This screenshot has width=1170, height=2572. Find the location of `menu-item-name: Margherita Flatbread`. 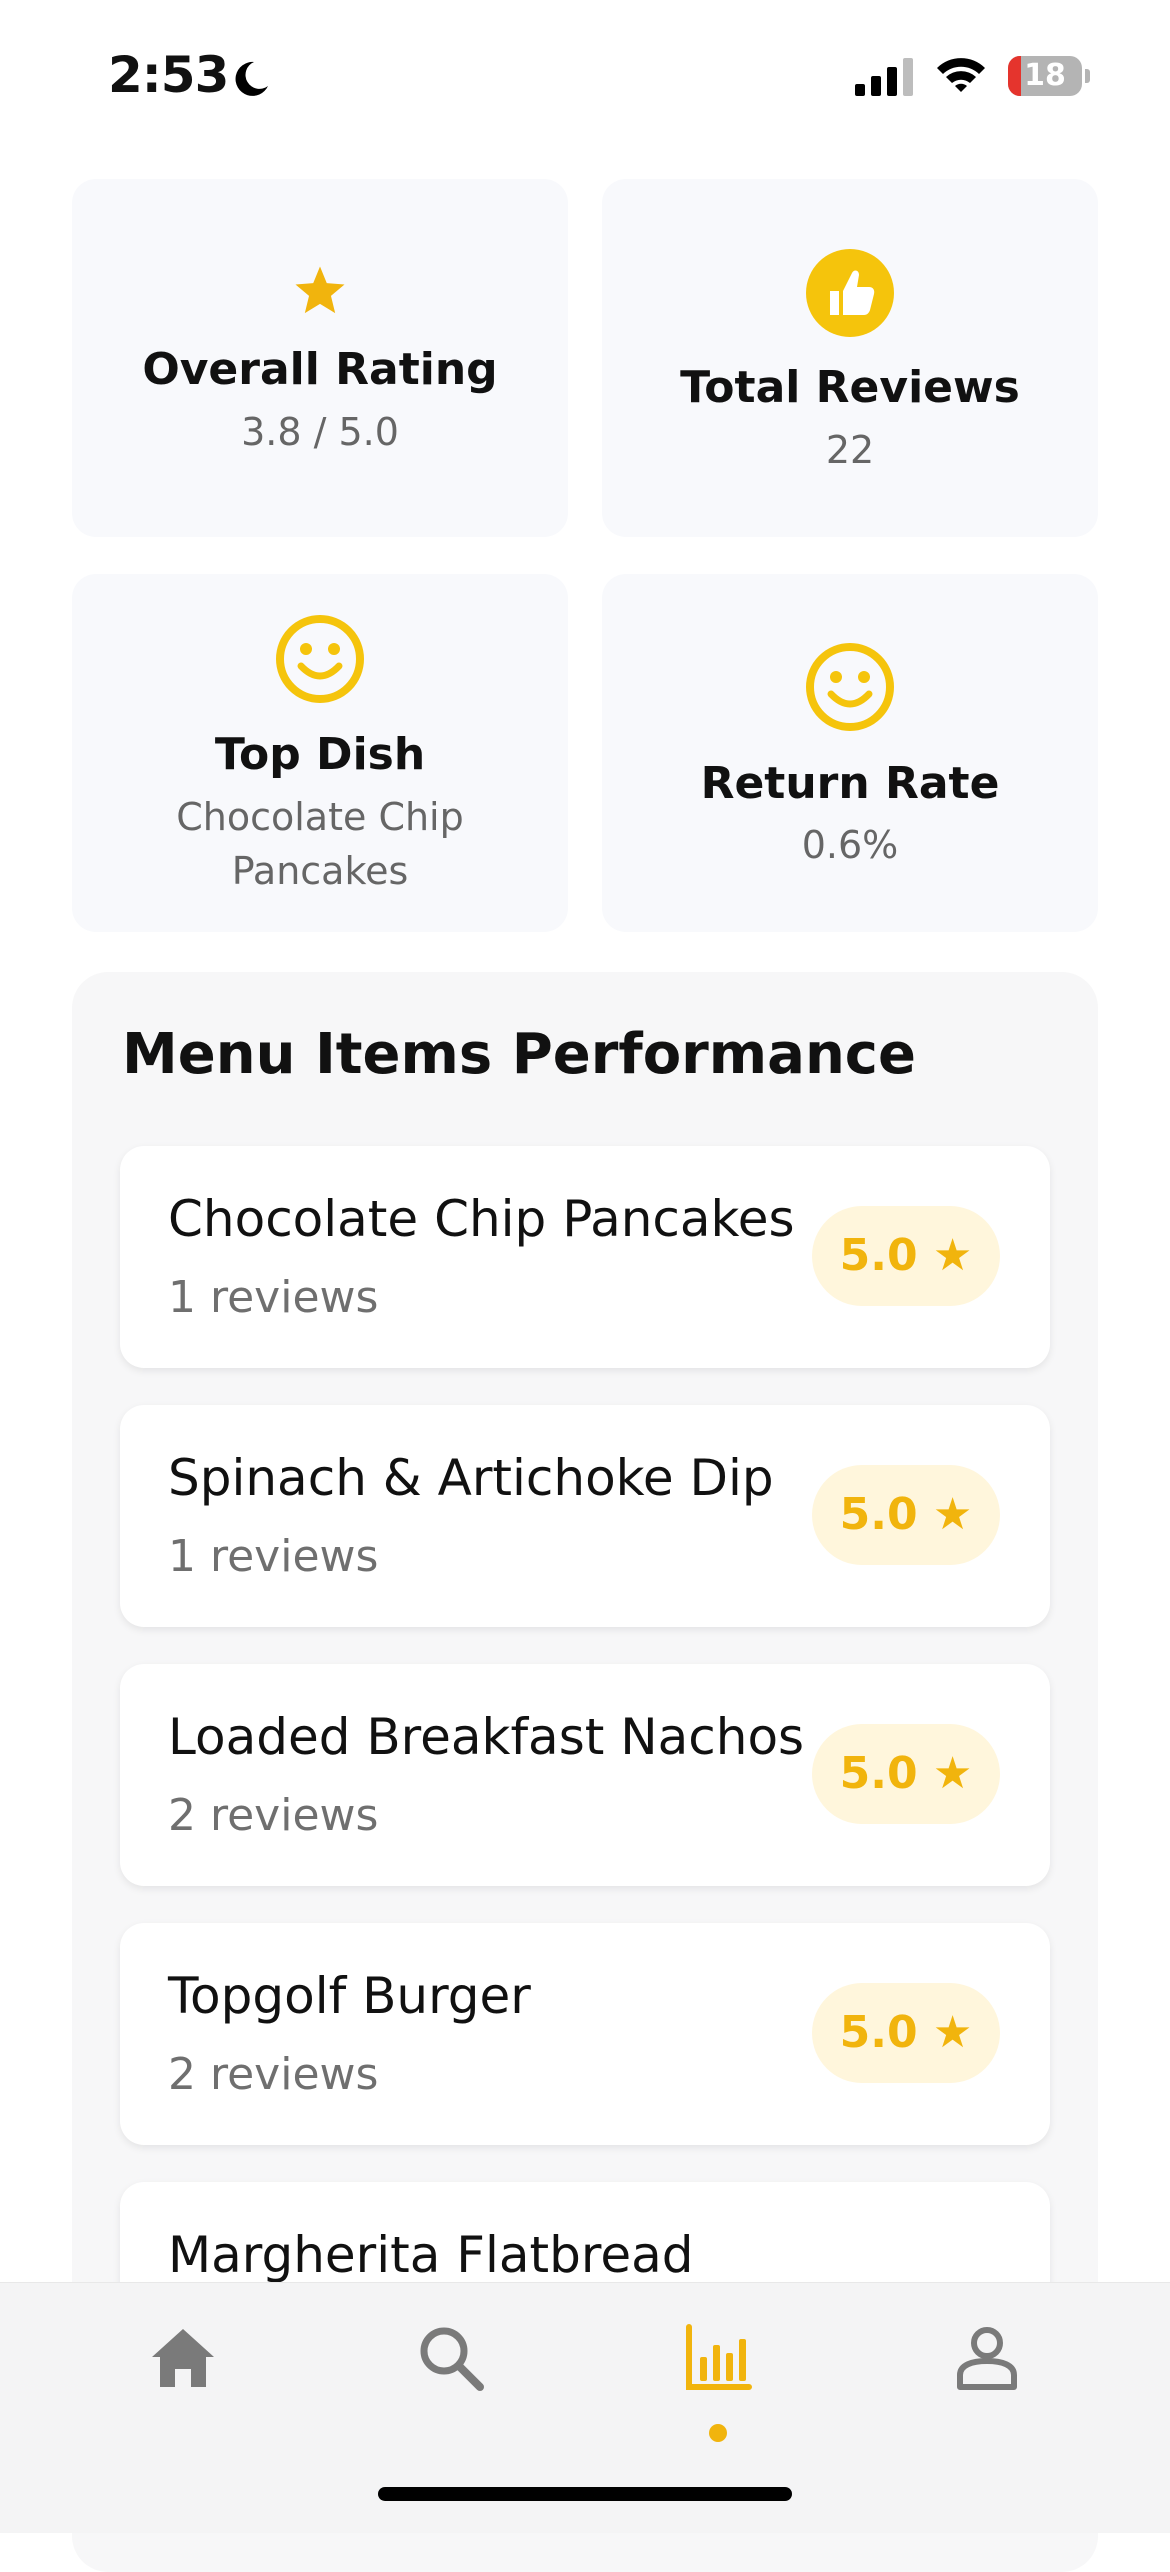

menu-item-name: Margherita Flatbread is located at coordinates (431, 2255).